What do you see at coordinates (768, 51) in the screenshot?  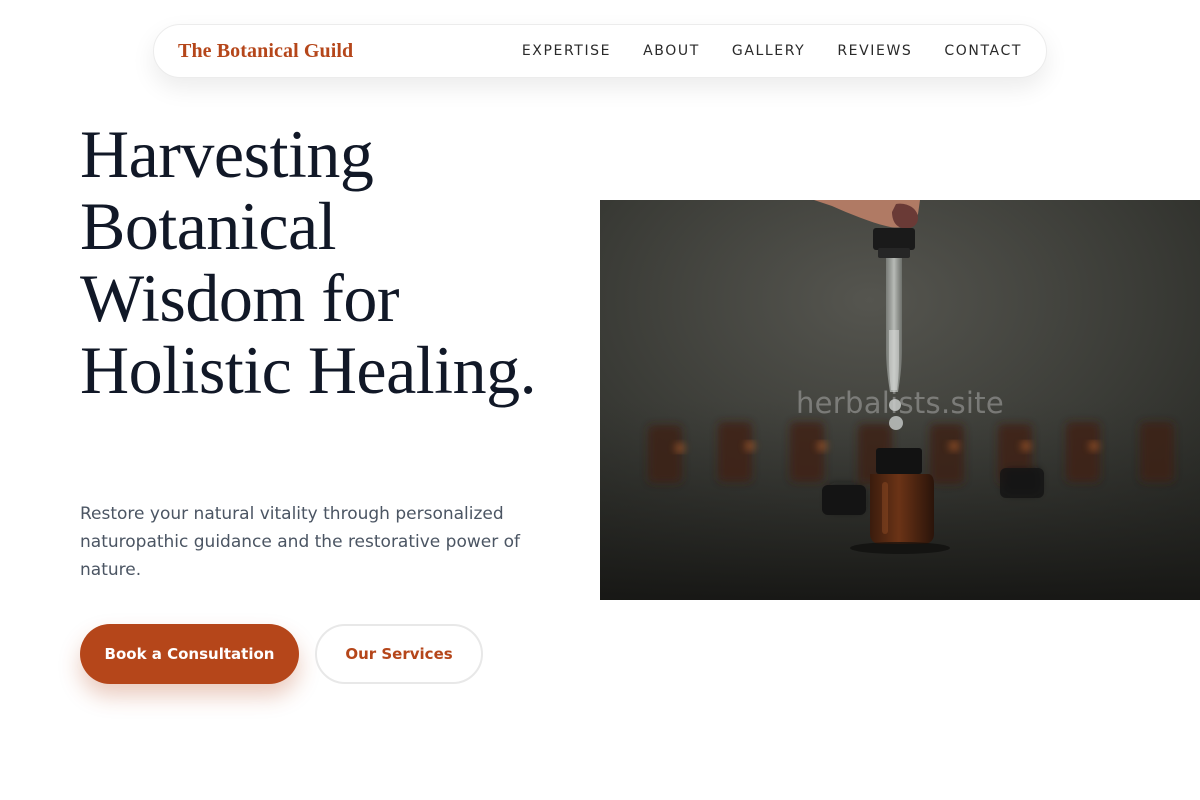 I see `nav-link-gallery: GALLERY` at bounding box center [768, 51].